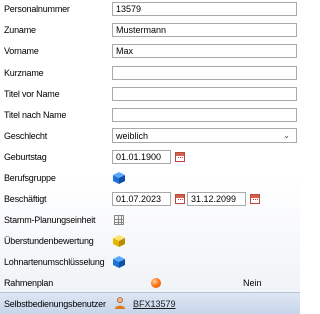 Image resolution: width=320 pixels, height=314 pixels. I want to click on geschlecht-label: Geschlecht, so click(26, 135).